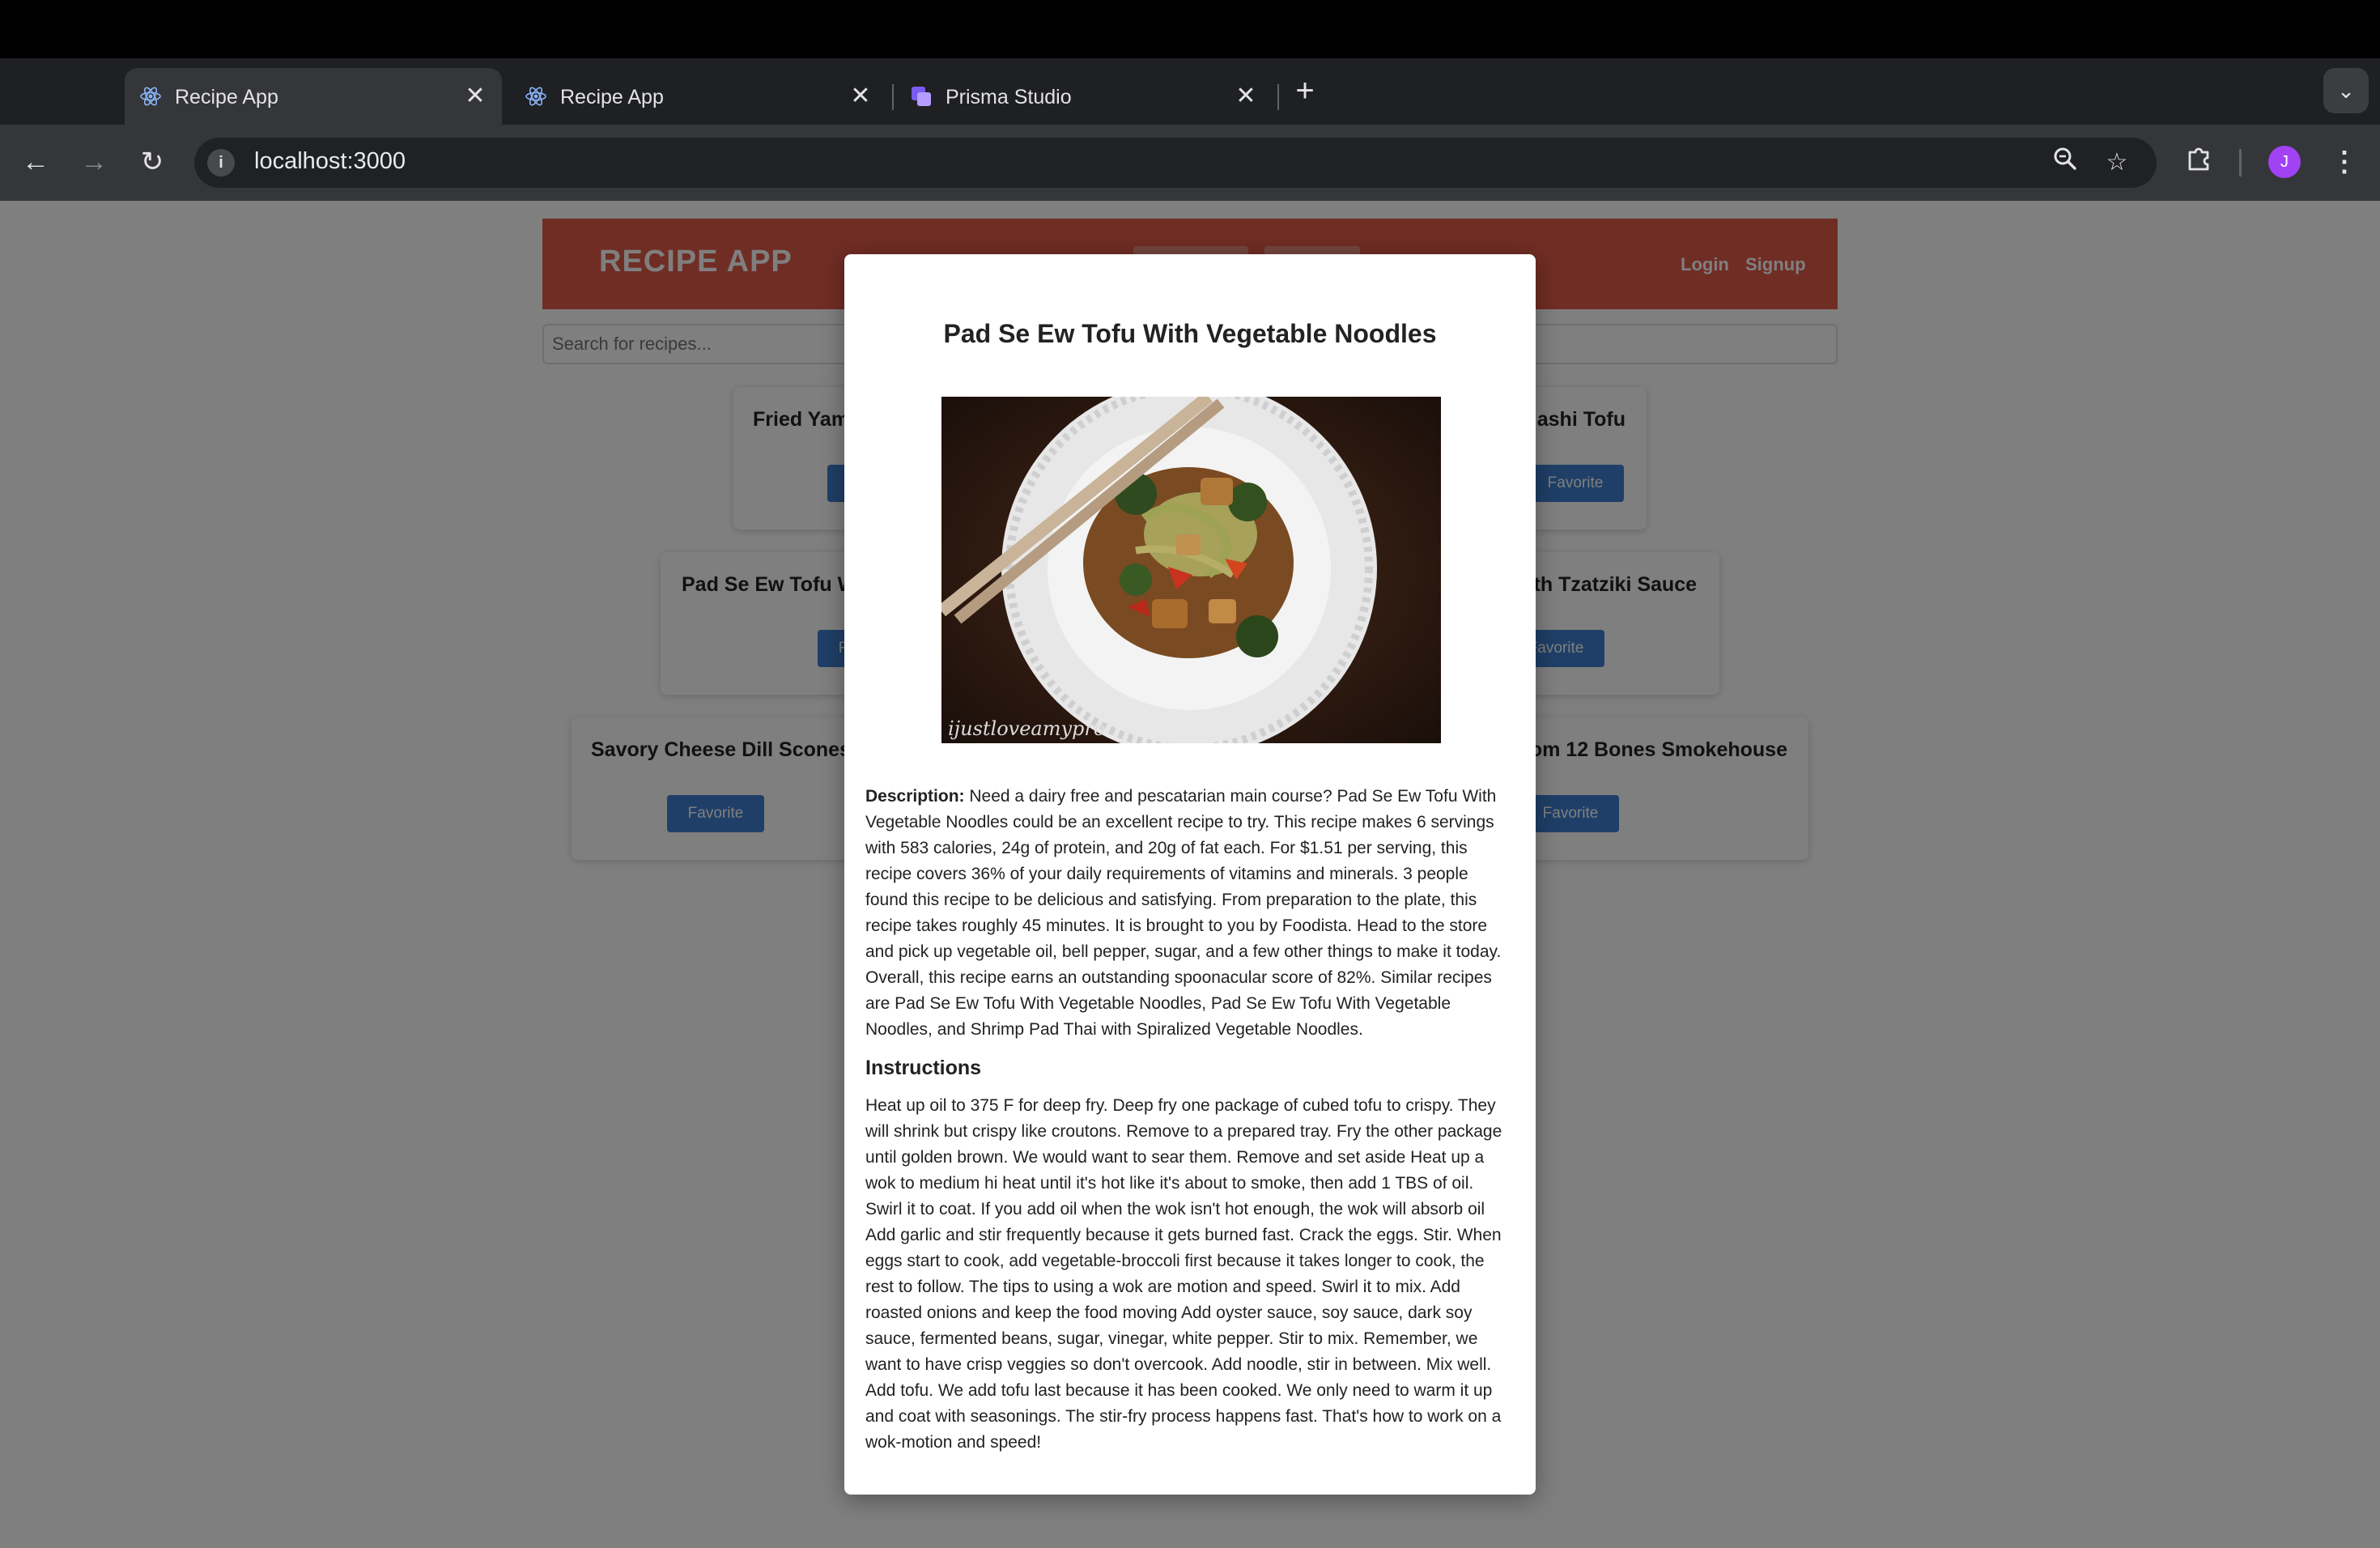 The height and width of the screenshot is (1548, 2380). I want to click on forward-icon: →, so click(93, 161).